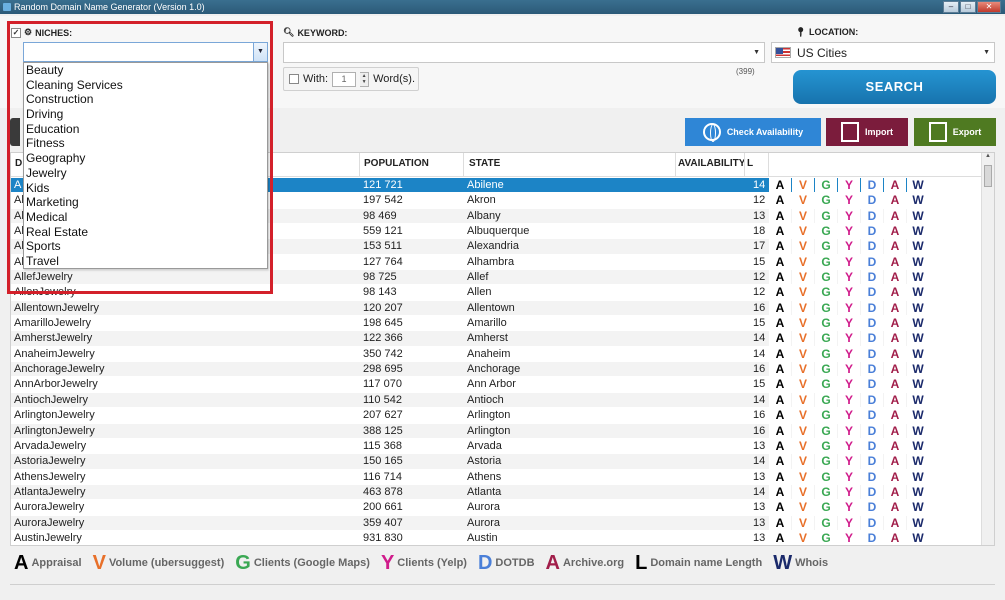  I want to click on collapsed-panel-tab, so click(15, 132).